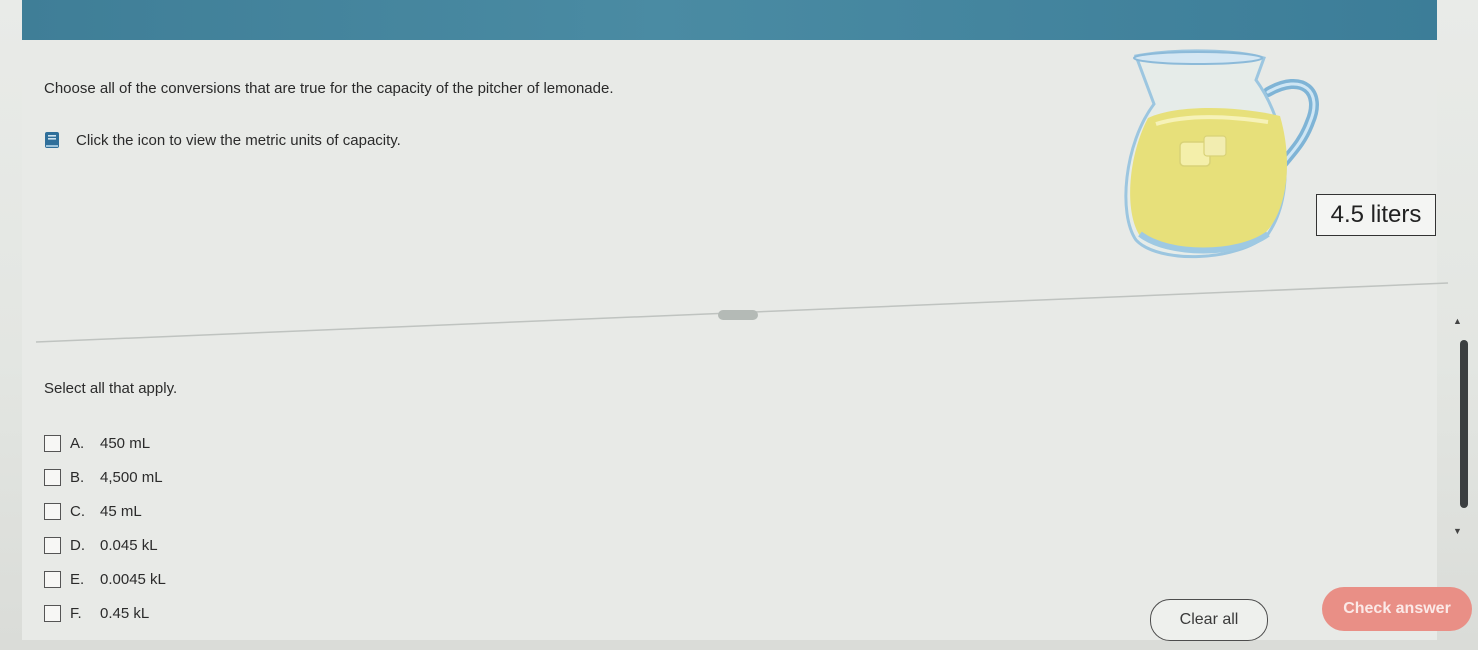 This screenshot has width=1478, height=650. Describe the element at coordinates (738, 315) in the screenshot. I see `drag-handle` at that location.